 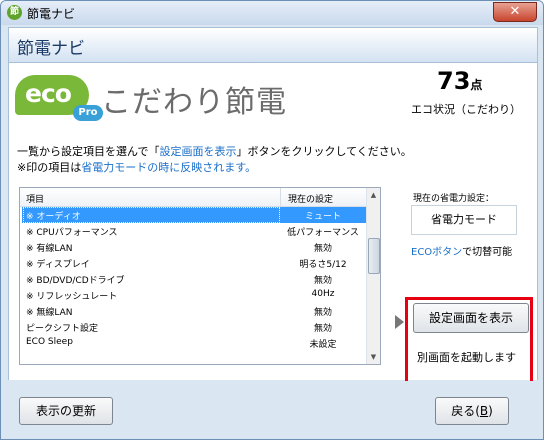 What do you see at coordinates (49, 313) in the screenshot?
I see `row-item-label: ※ 無線LAN` at bounding box center [49, 313].